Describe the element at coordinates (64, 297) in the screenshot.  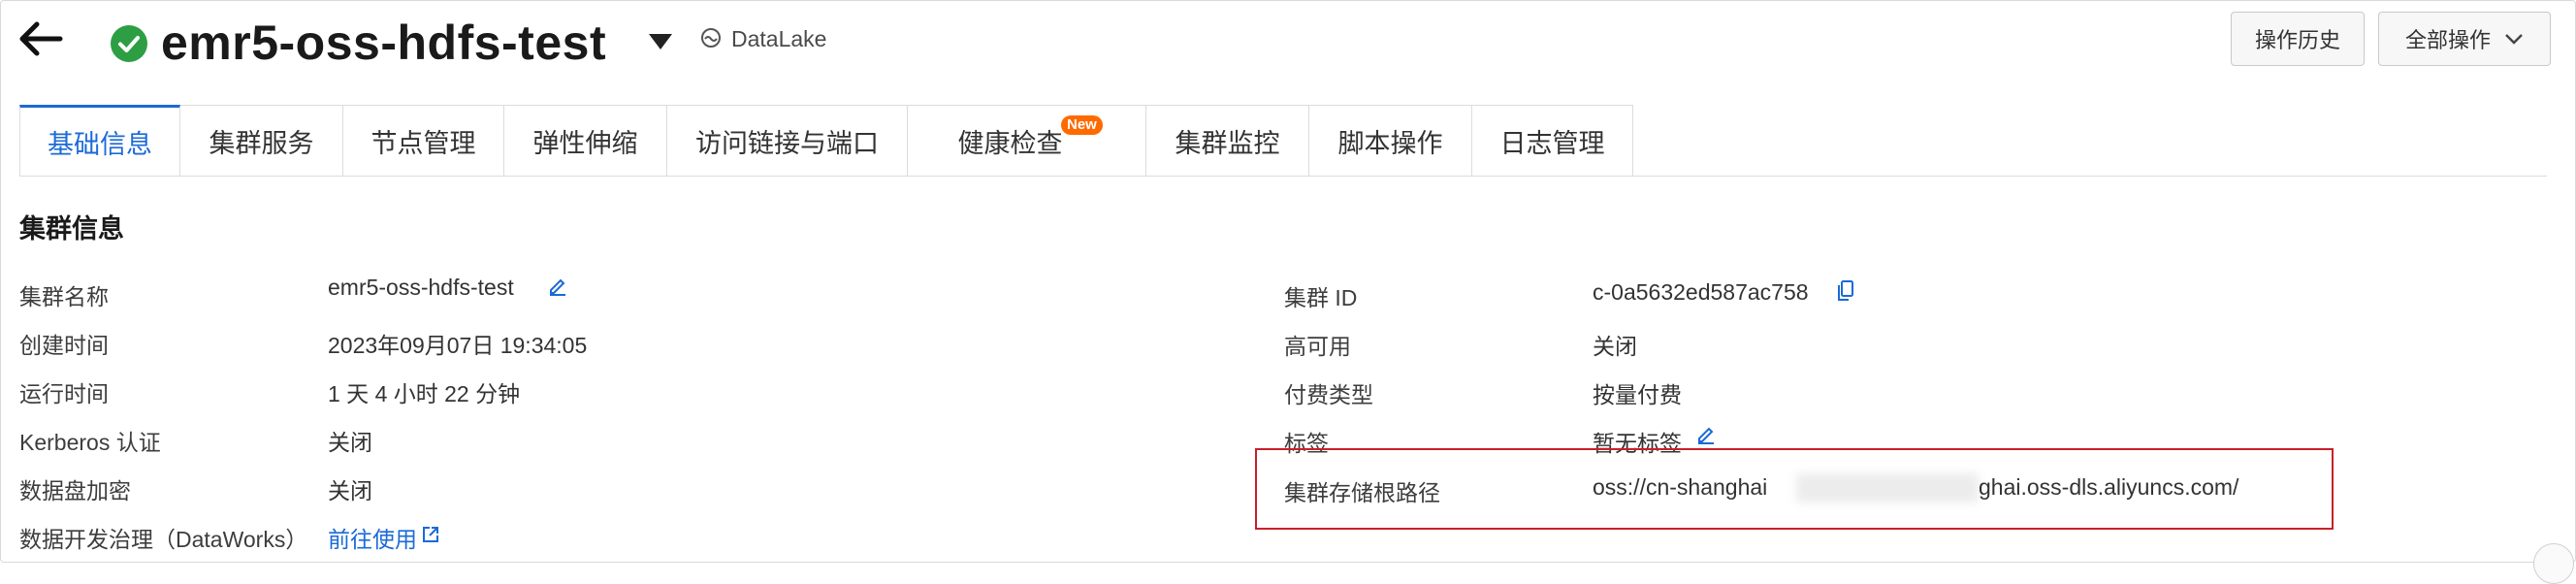
I see `field-label: 集群名称` at that location.